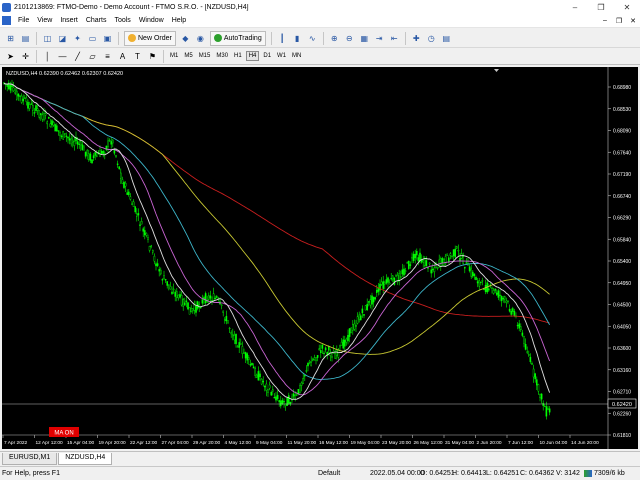 The image size is (640, 480). Describe the element at coordinates (77, 38) in the screenshot. I see `navigator-icon: ✦` at that location.